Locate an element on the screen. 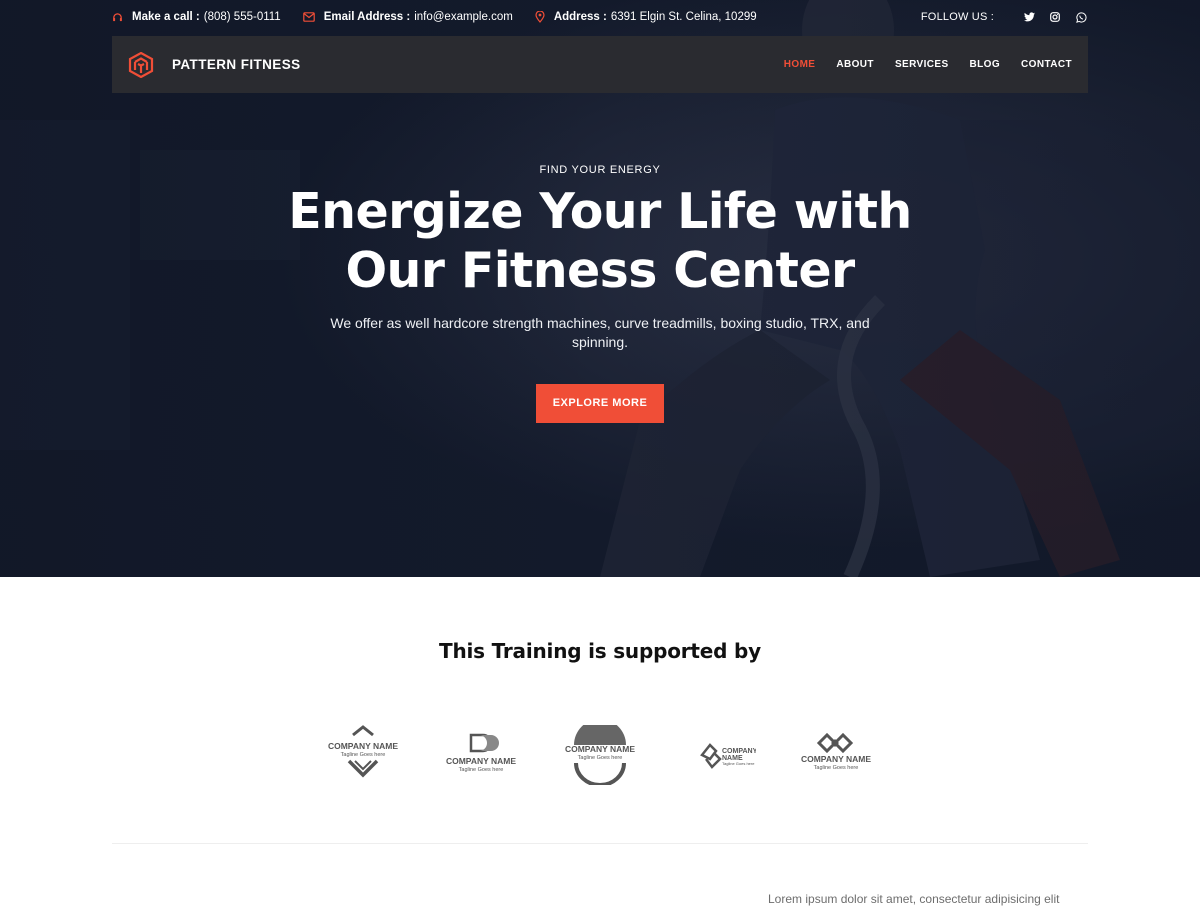 Image resolution: width=1200 pixels, height=906 pixels. sponsor-1-name: COMPANY NAME is located at coordinates (363, 746).